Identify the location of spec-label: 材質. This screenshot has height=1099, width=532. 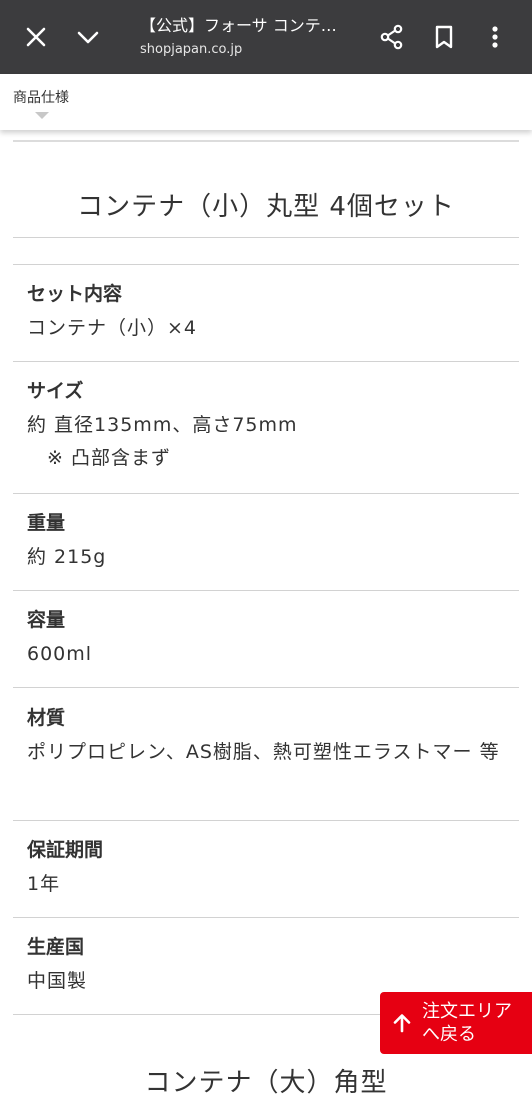
(46, 718).